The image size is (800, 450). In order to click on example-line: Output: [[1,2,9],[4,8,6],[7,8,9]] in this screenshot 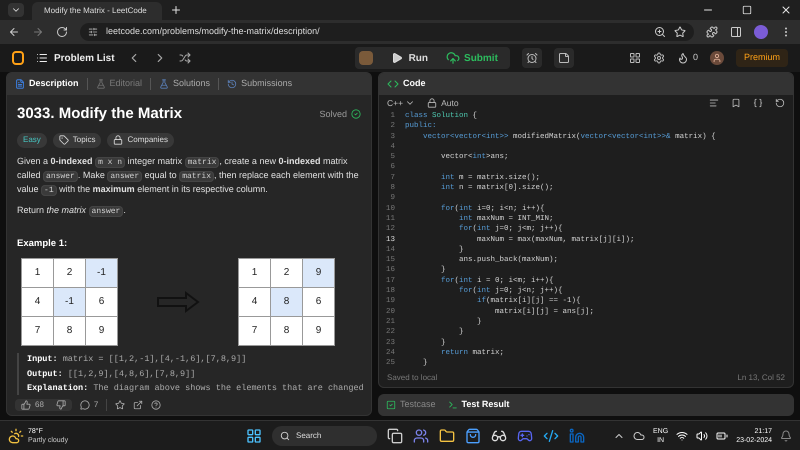, I will do `click(111, 374)`.